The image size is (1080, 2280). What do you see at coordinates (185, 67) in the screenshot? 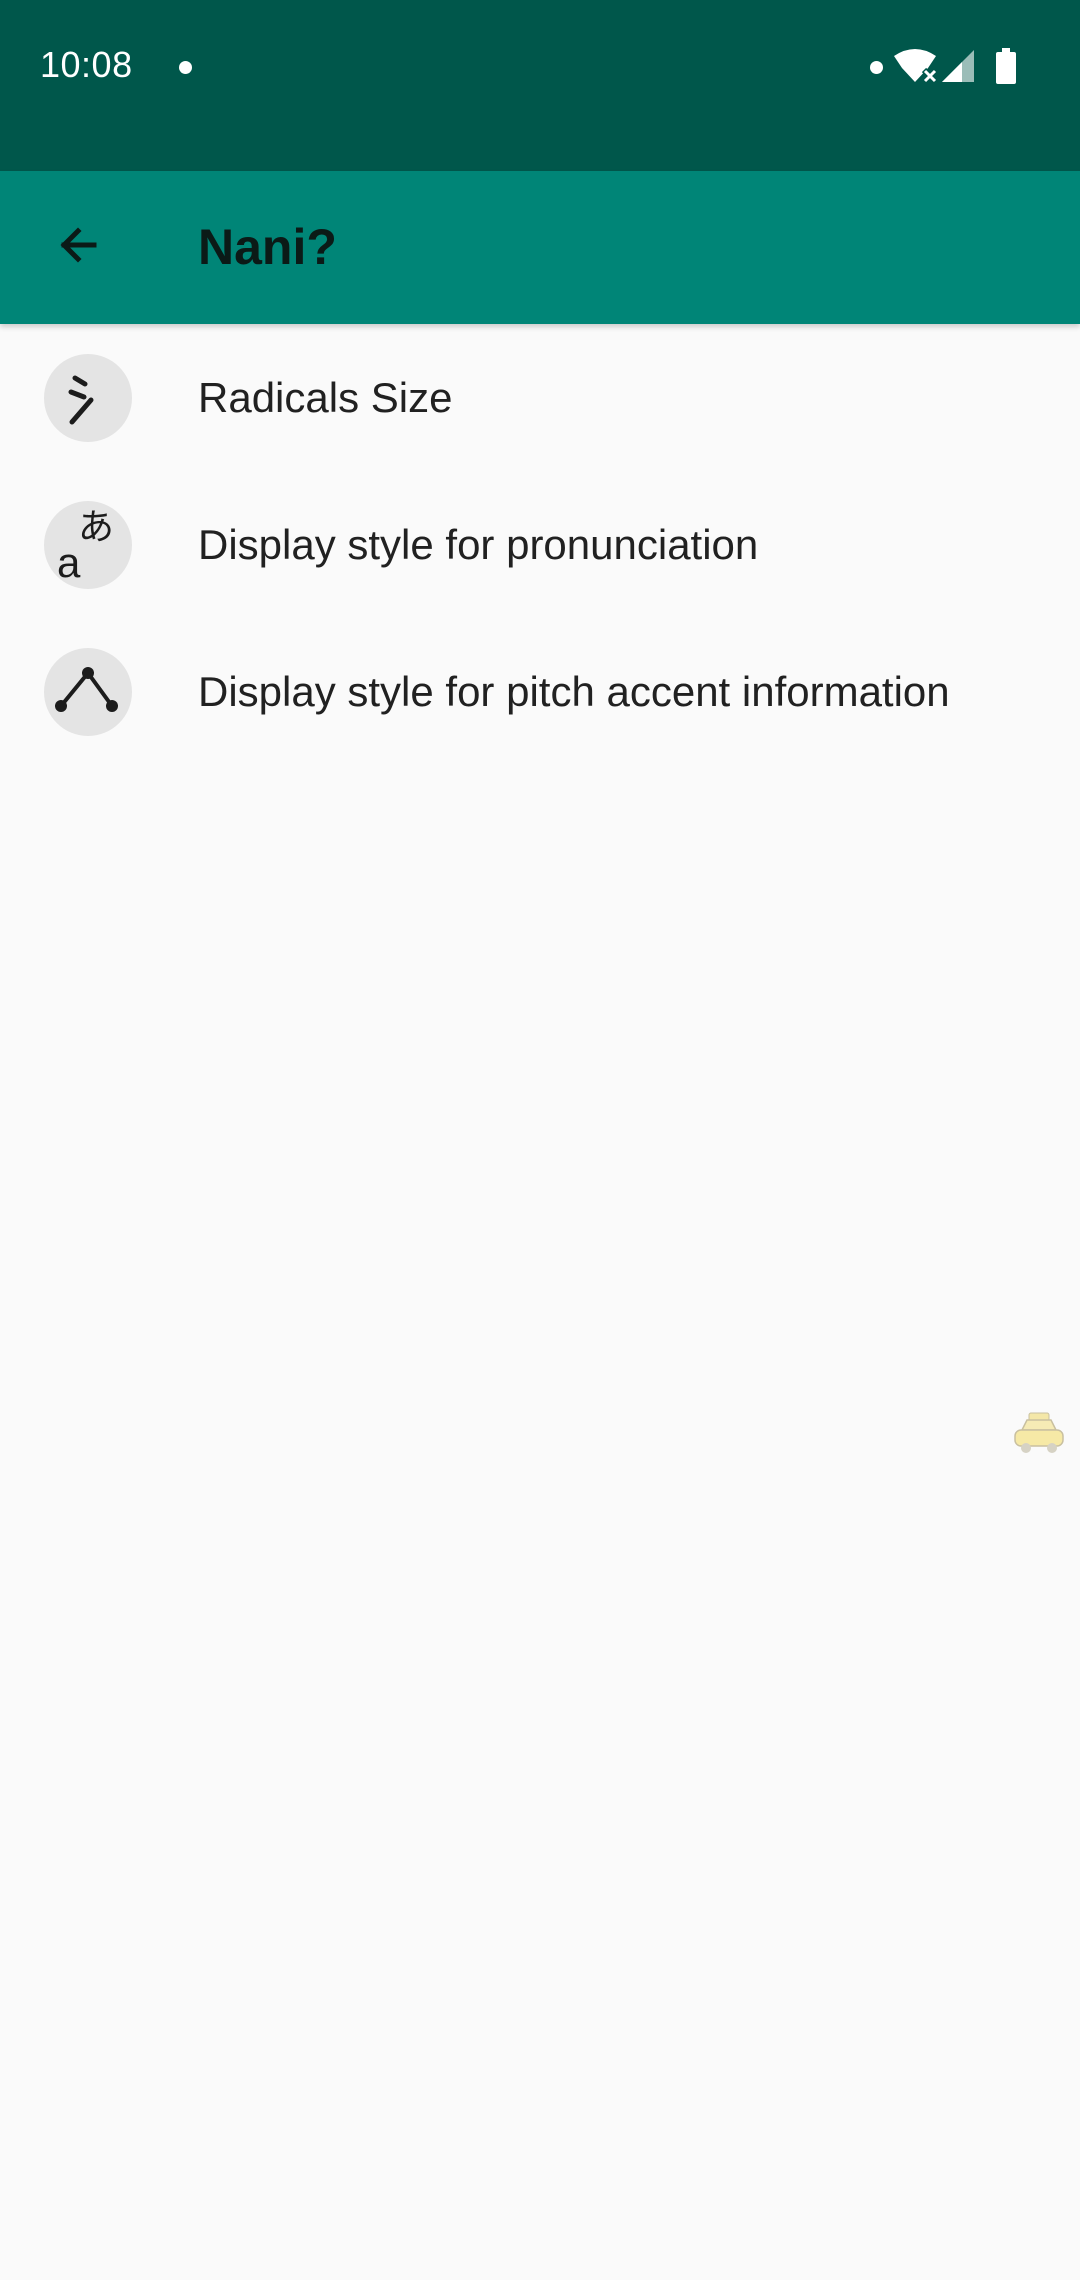
I see `notification-dot-icon` at bounding box center [185, 67].